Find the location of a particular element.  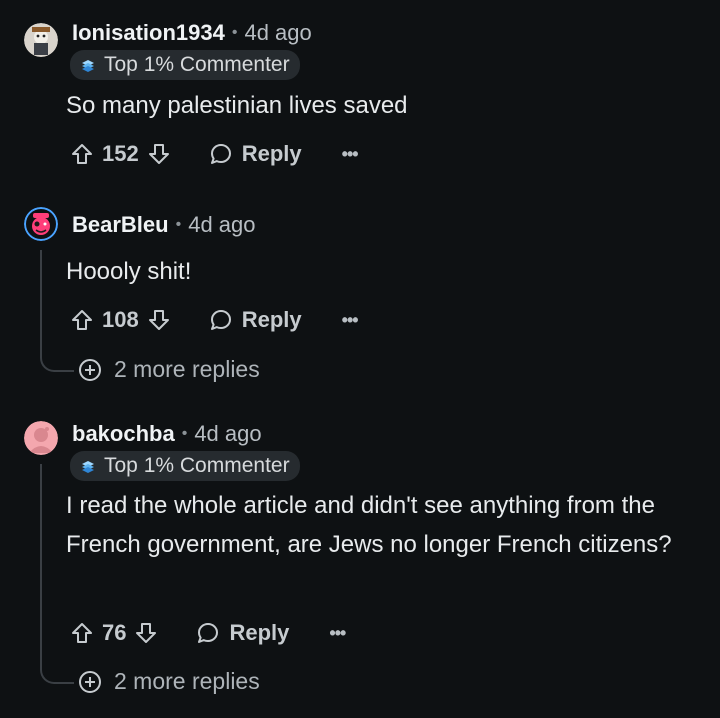

comment-meta: bakochba • 4d ago is located at coordinates (167, 434).